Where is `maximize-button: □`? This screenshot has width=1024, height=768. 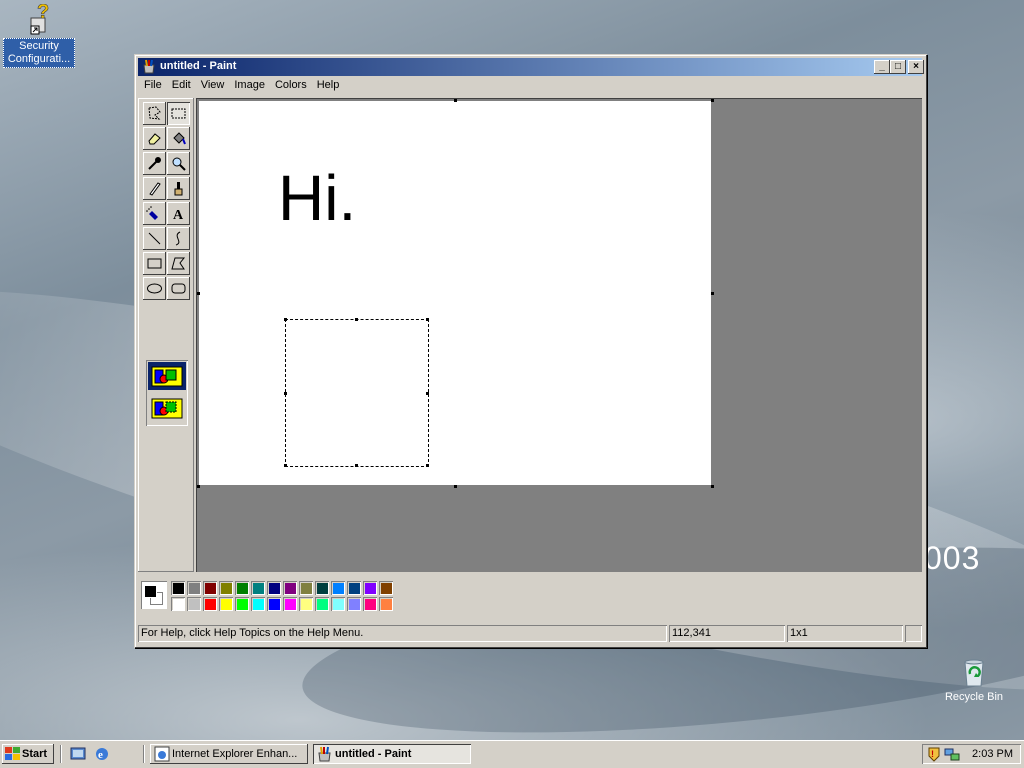 maximize-button: □ is located at coordinates (898, 67).